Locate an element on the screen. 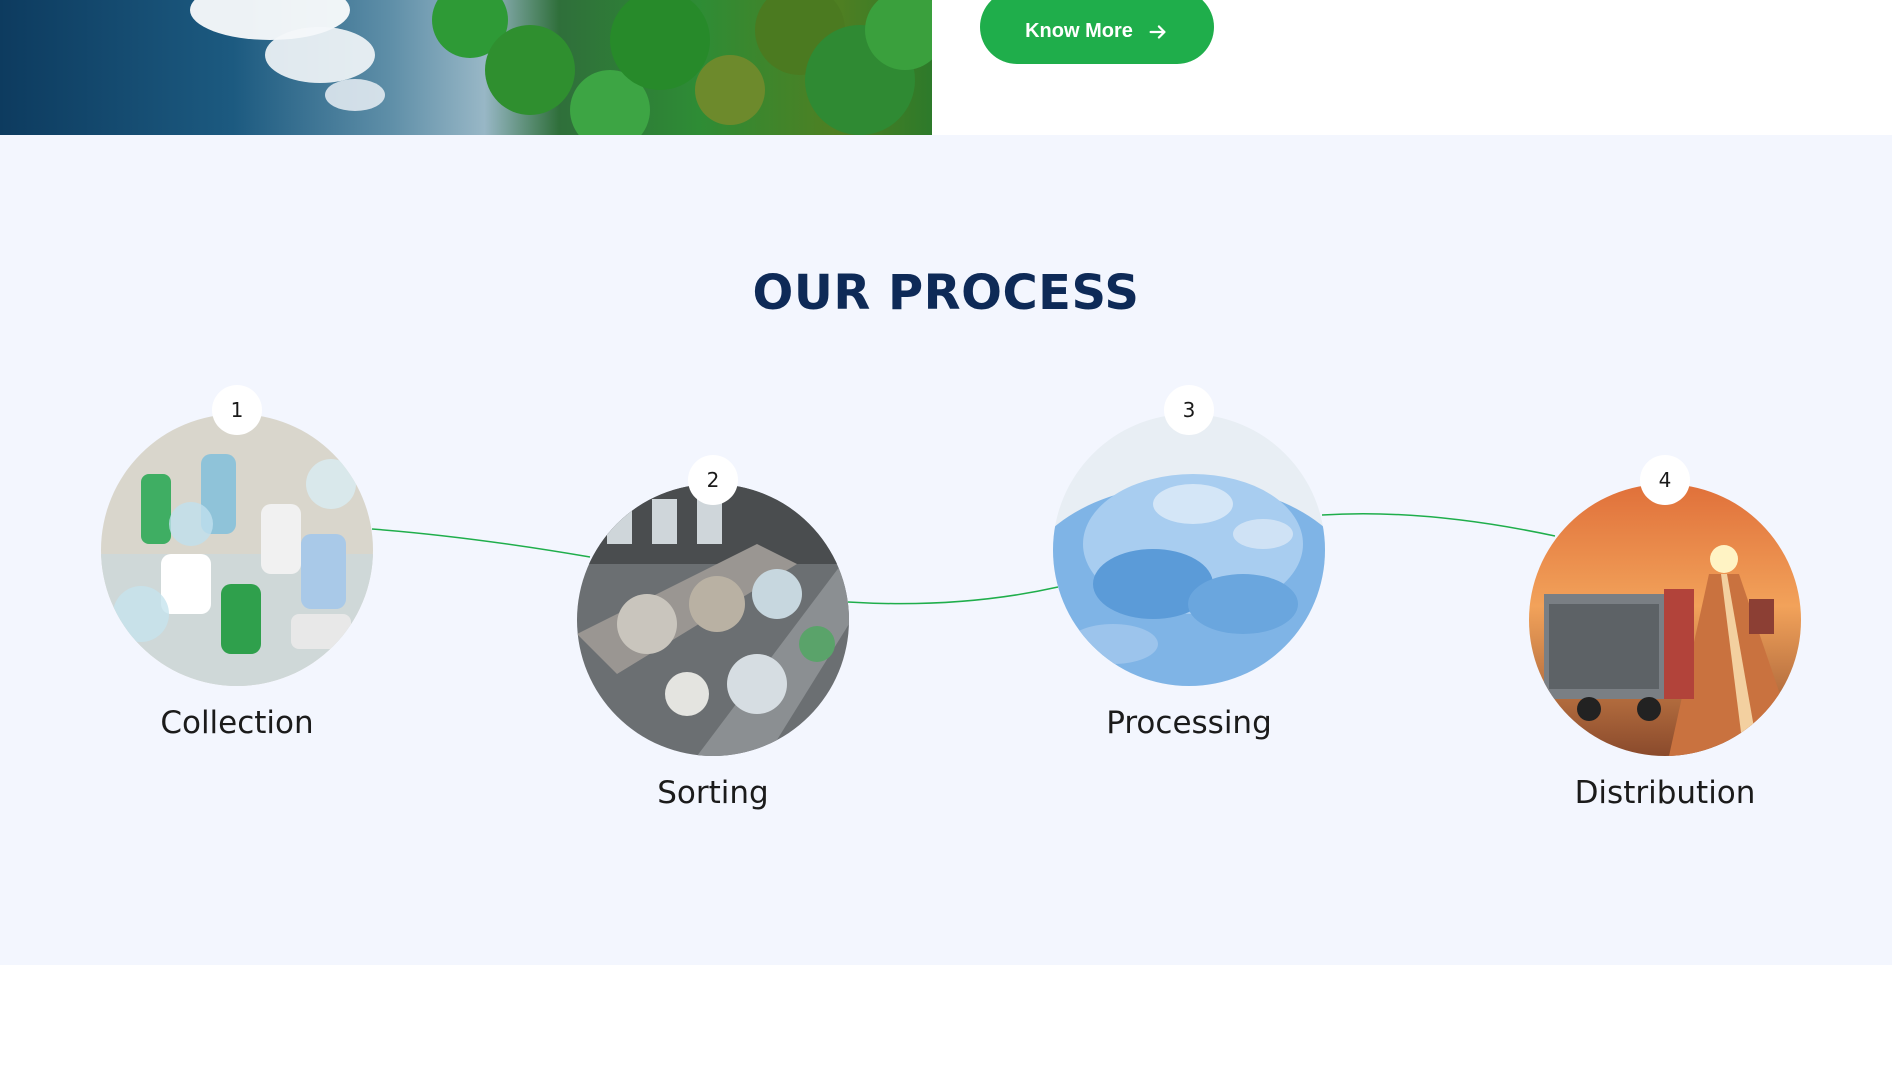 This screenshot has height=1071, width=1892. step-label: Sorting is located at coordinates (713, 793).